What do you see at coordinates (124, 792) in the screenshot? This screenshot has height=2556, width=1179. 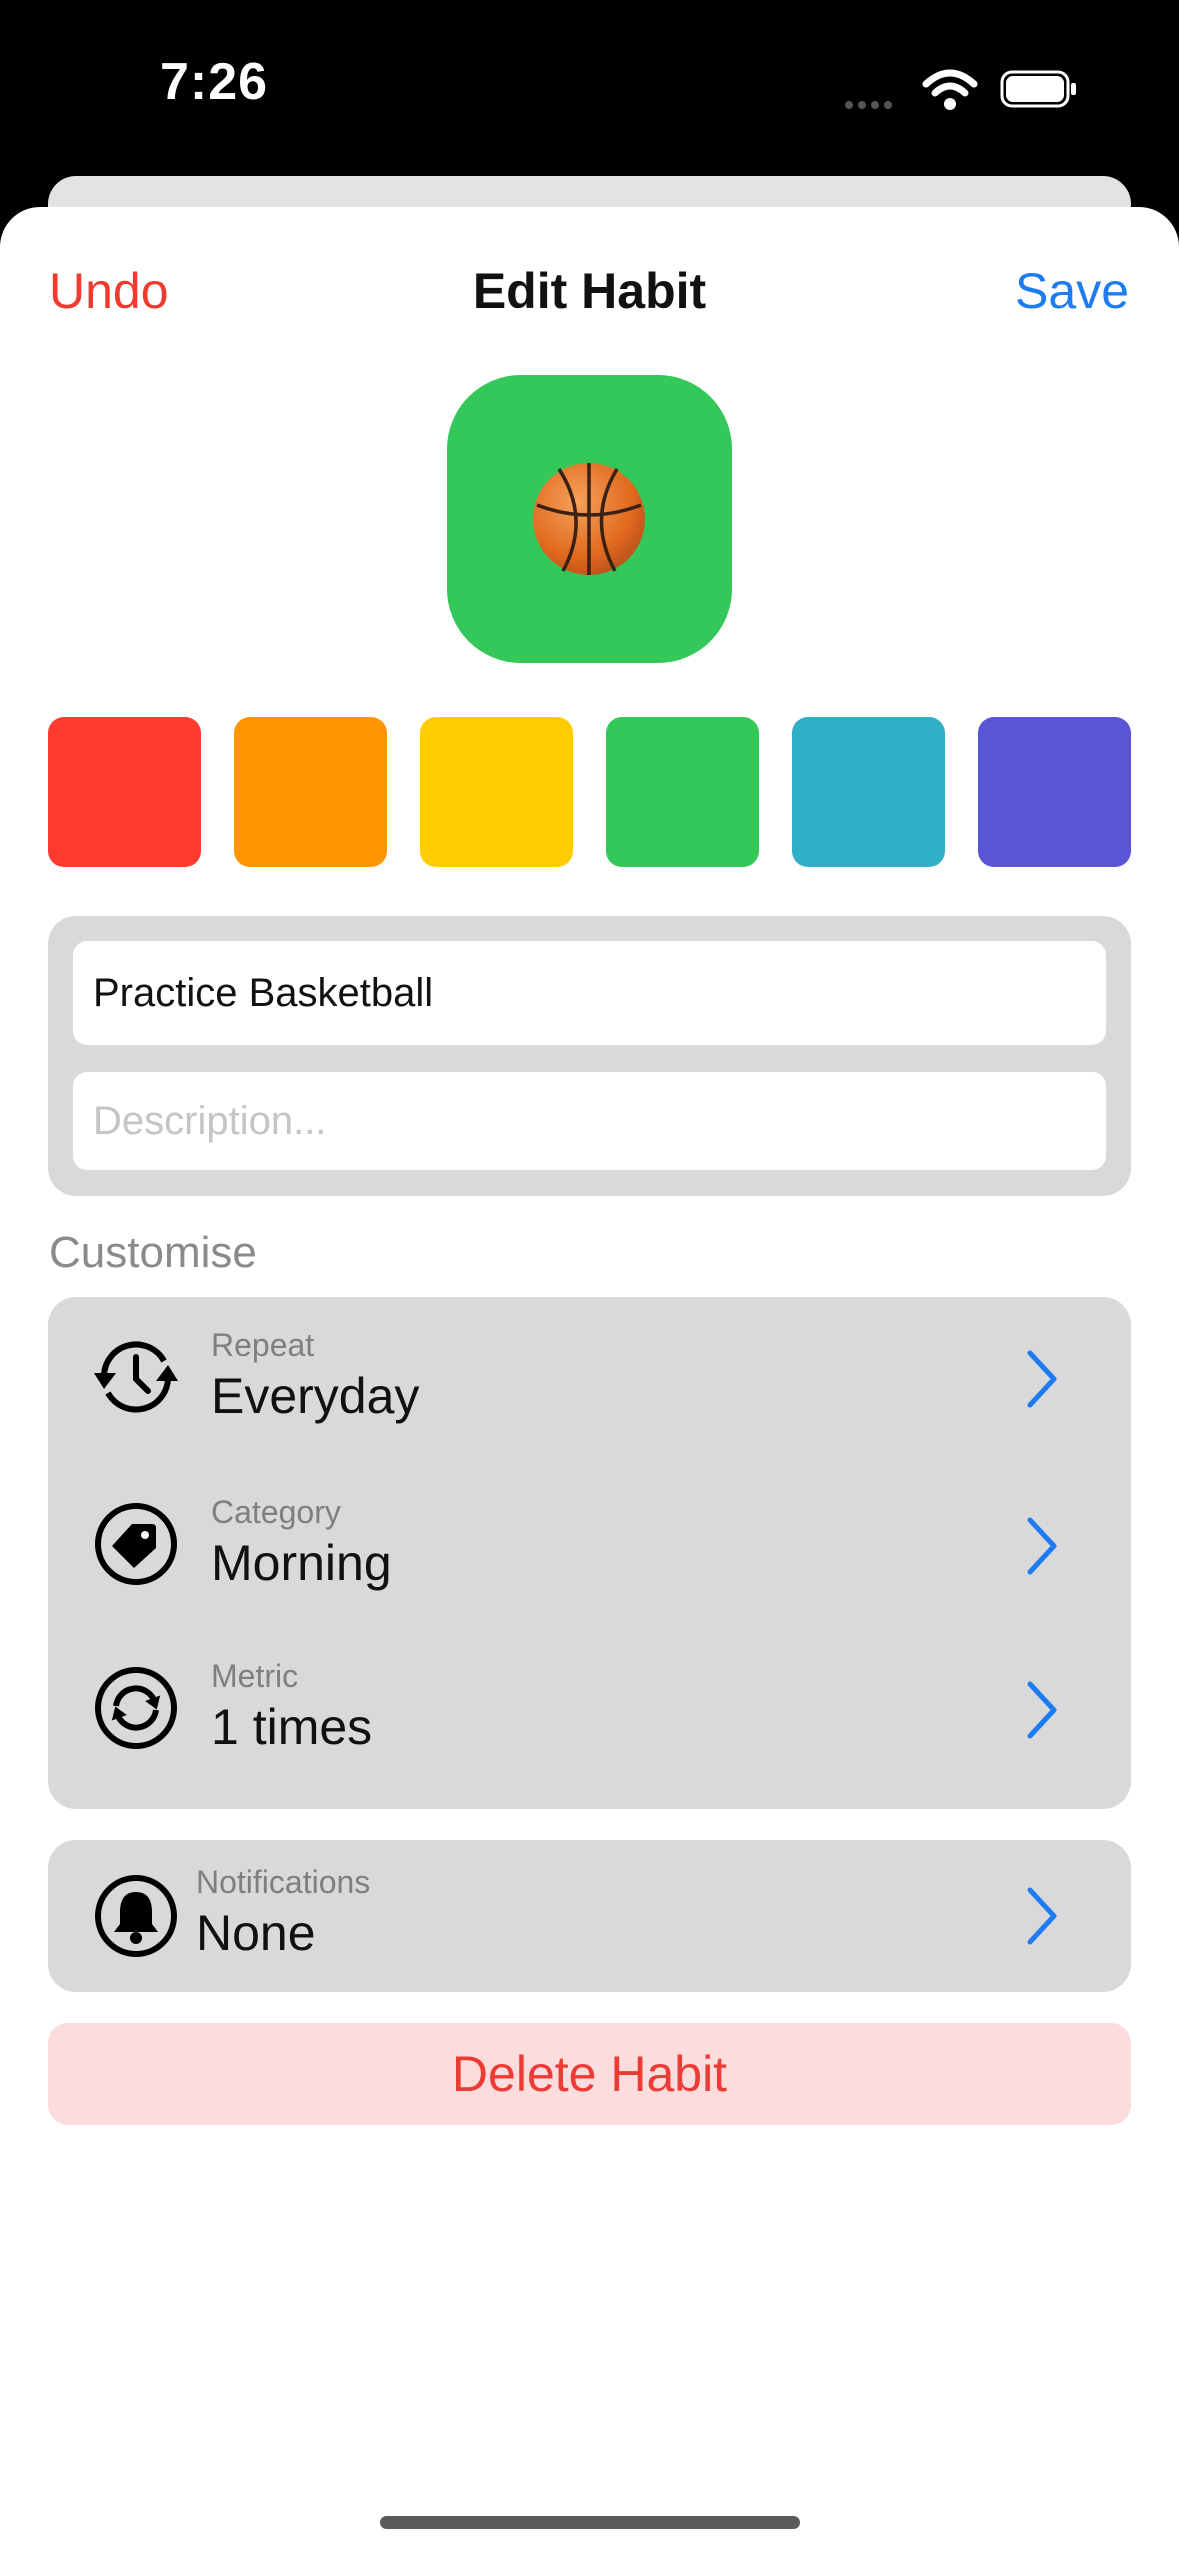 I see `swatch-red` at bounding box center [124, 792].